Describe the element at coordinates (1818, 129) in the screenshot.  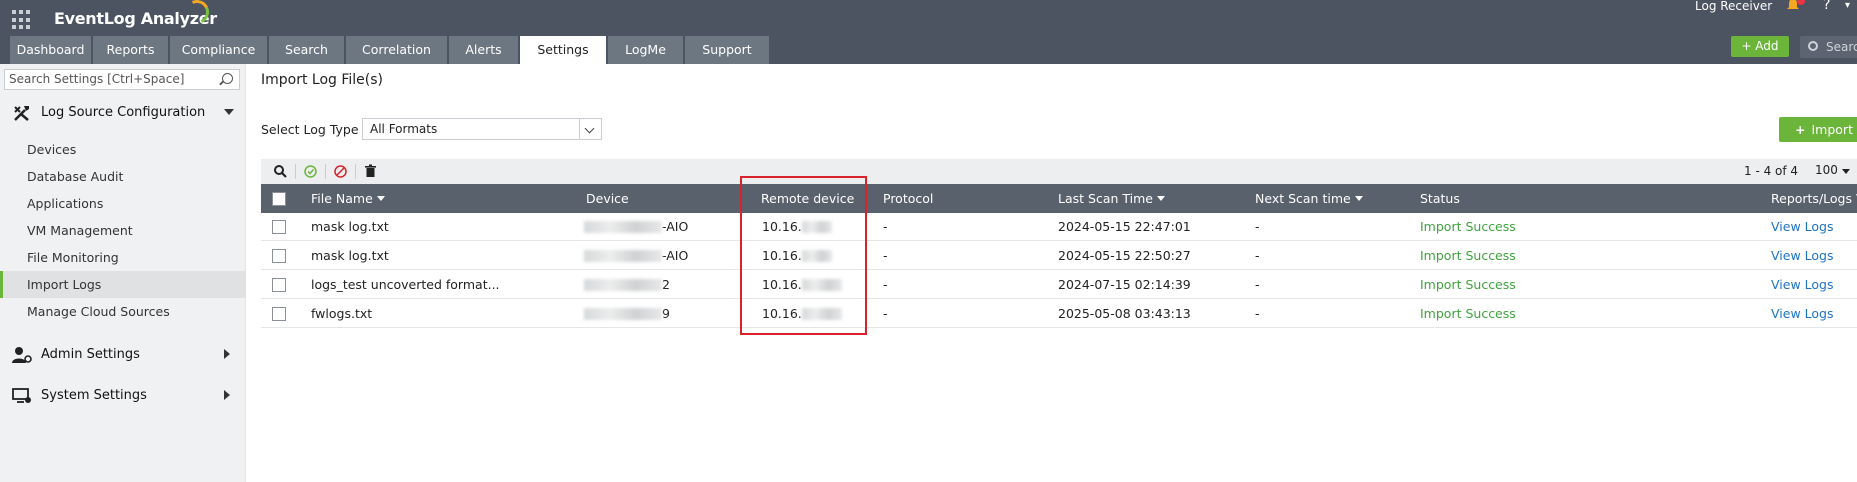
I see `import-button: + Import` at that location.